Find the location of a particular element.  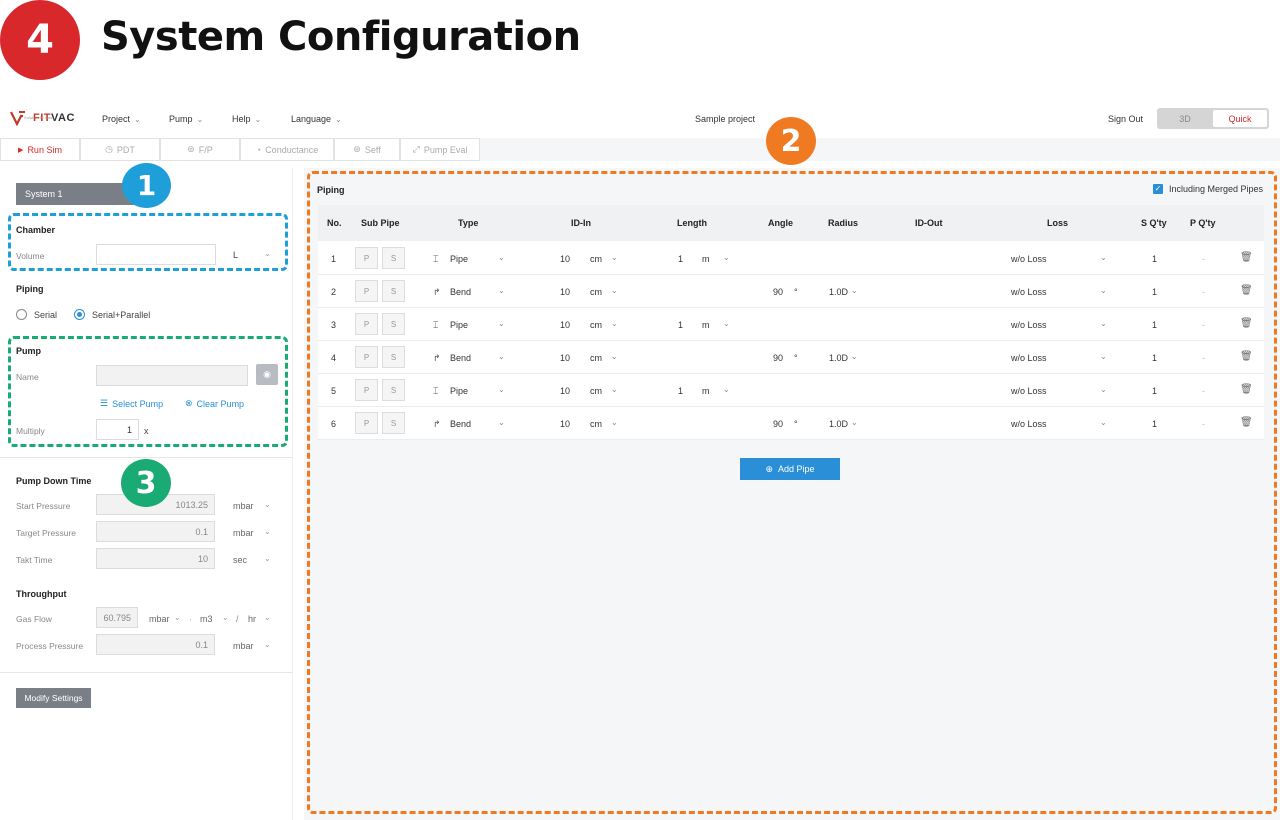

start-pressure-unit: mbar is located at coordinates (243, 506).